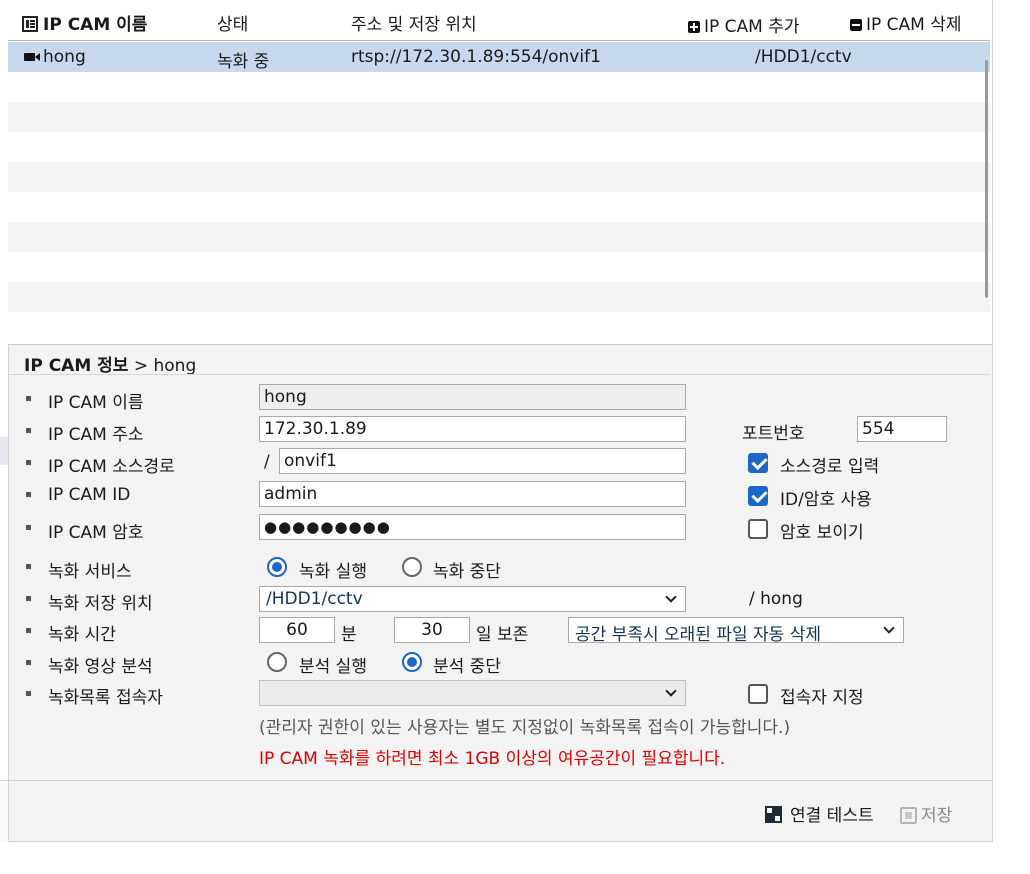  I want to click on minus-icon, so click(856, 25).